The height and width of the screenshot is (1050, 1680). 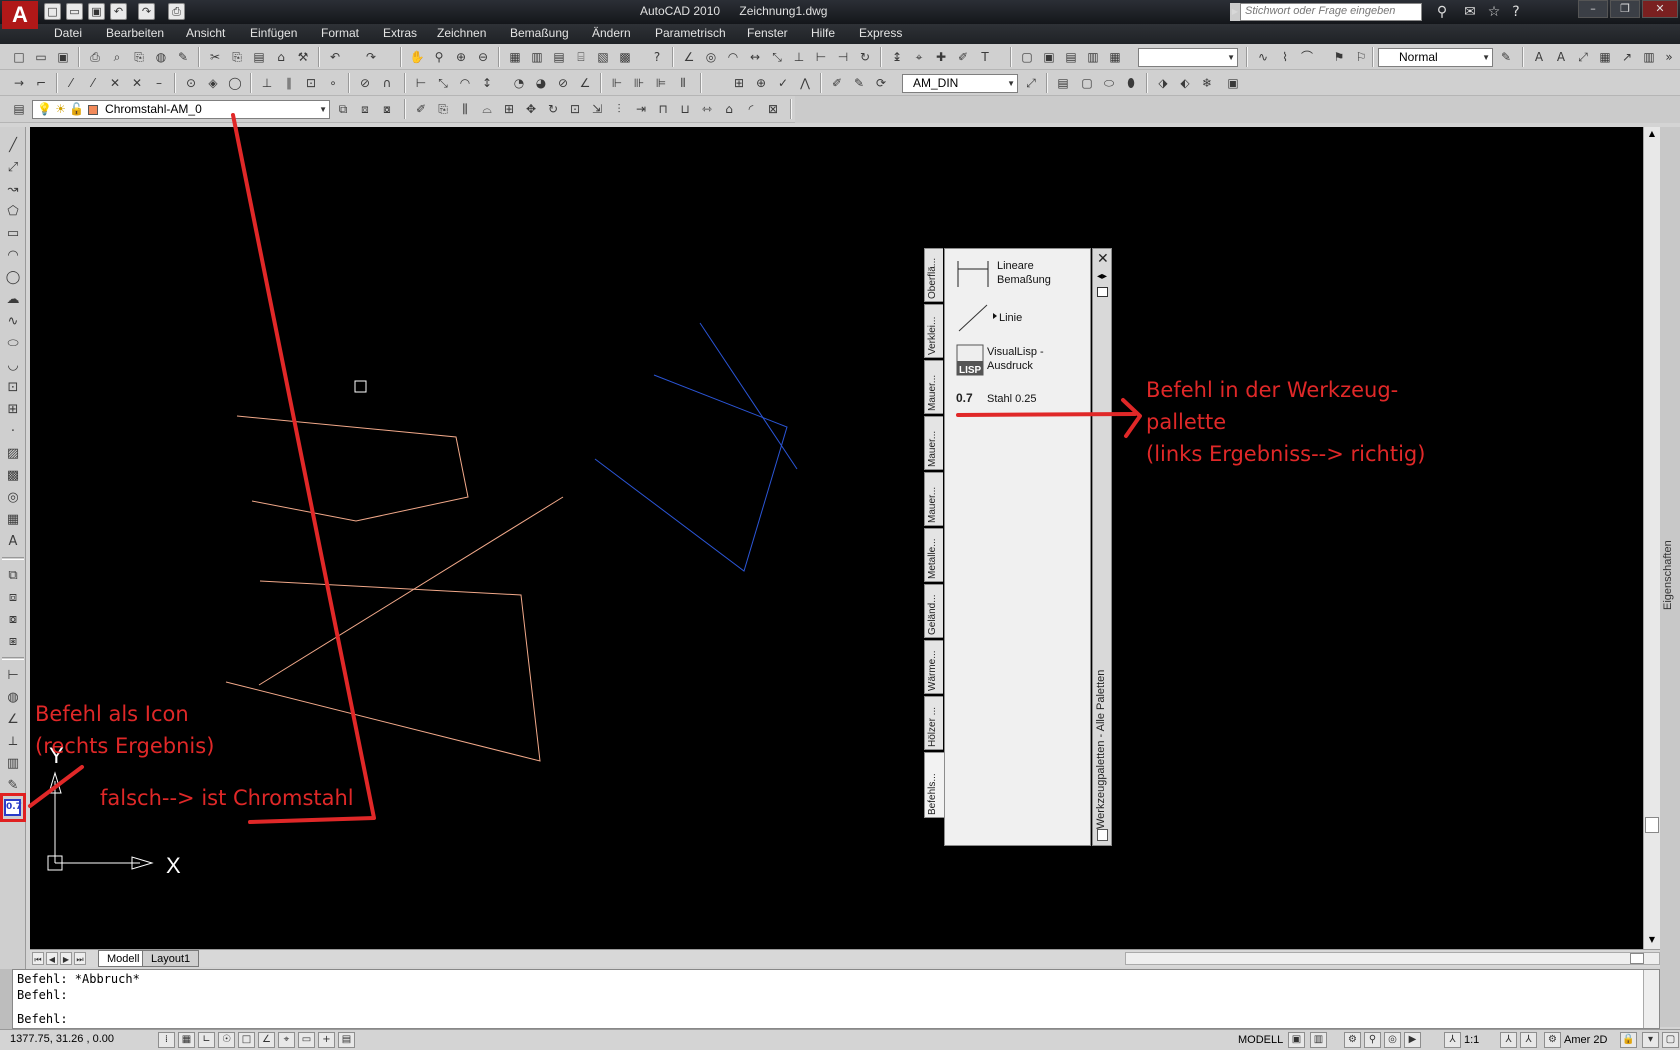 What do you see at coordinates (226, 1040) in the screenshot?
I see `polar-tracking-icon: ☉` at bounding box center [226, 1040].